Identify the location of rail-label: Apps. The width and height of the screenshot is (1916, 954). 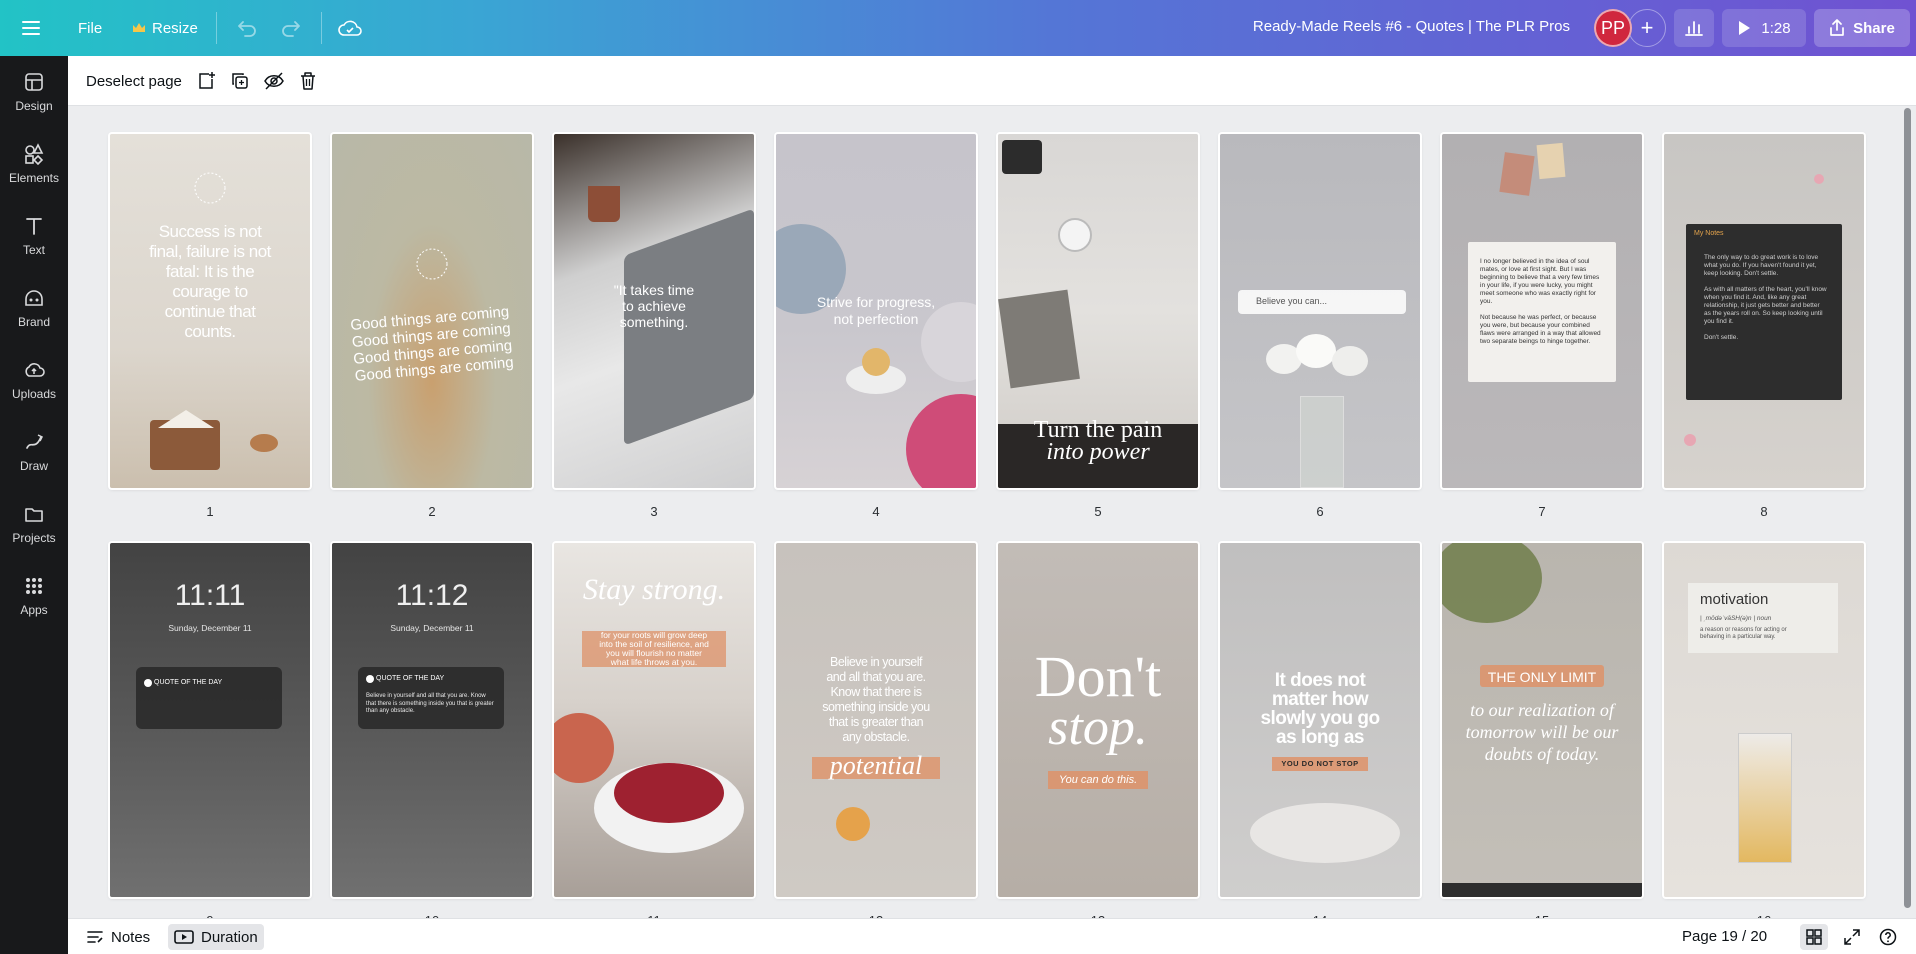
(34, 610).